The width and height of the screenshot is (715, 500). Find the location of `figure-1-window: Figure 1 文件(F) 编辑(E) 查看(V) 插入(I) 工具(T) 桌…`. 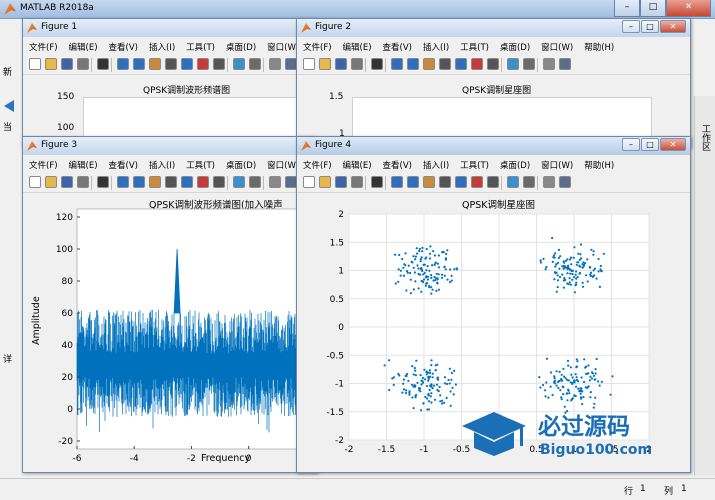

figure-1-window: Figure 1 文件(F) 编辑(E) 查看(V) 插入(I) 工具(T) 桌… is located at coordinates (172, 87).